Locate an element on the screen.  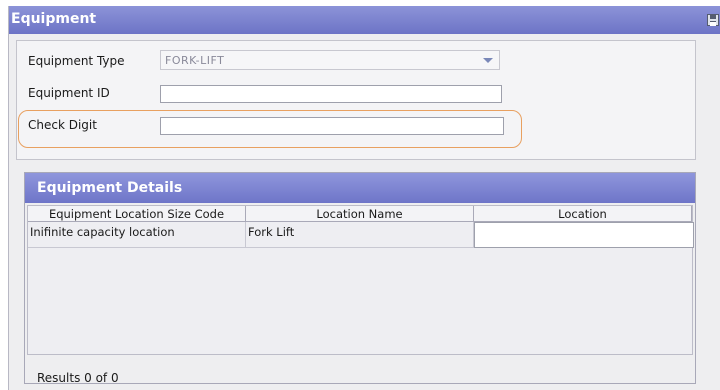
check-digit-input is located at coordinates (332, 126).